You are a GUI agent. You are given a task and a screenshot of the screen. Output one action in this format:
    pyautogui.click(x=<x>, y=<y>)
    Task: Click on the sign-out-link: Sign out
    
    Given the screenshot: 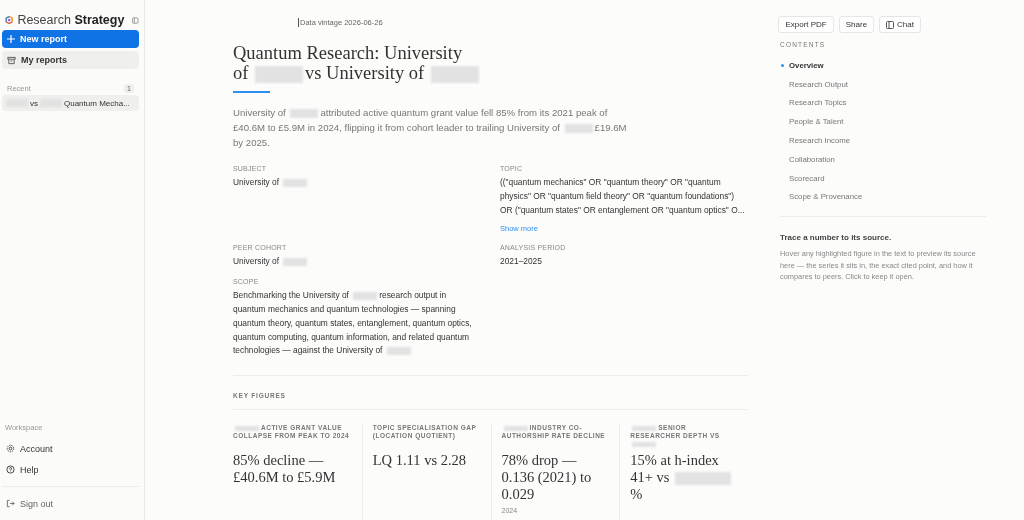 What is the action you would take?
    pyautogui.click(x=70, y=503)
    